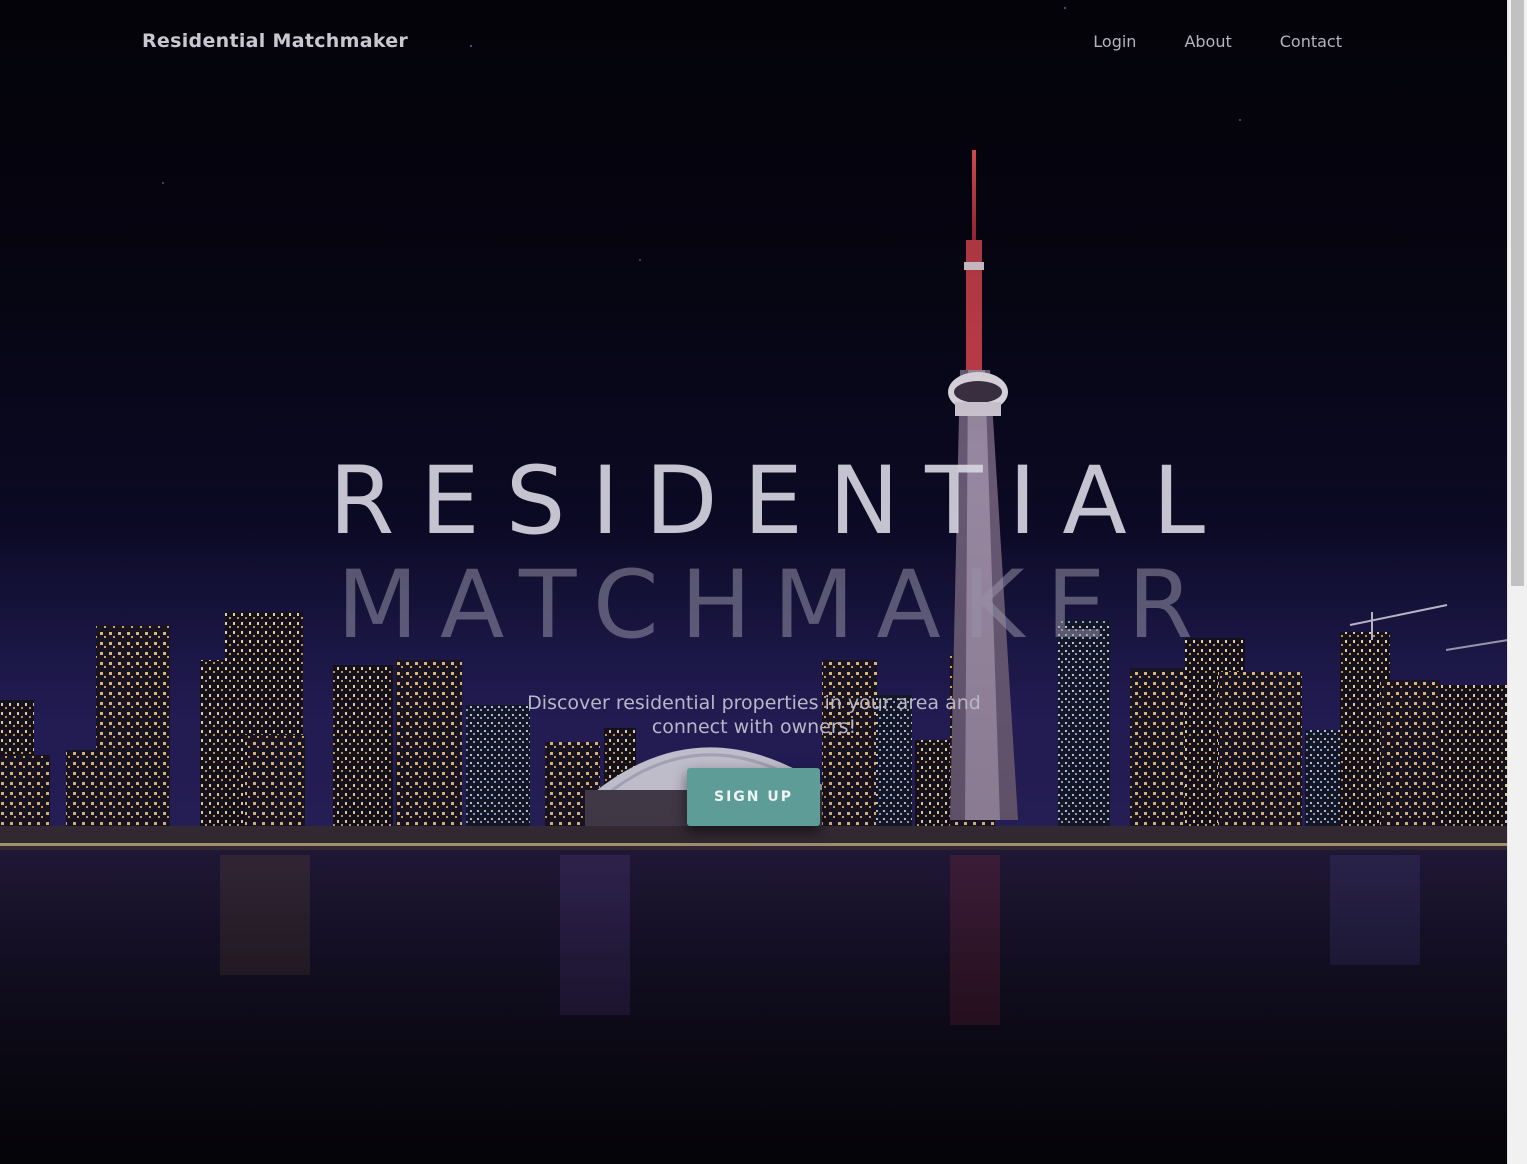  Describe the element at coordinates (1517, 293) in the screenshot. I see `scrollbar-thumb` at that location.